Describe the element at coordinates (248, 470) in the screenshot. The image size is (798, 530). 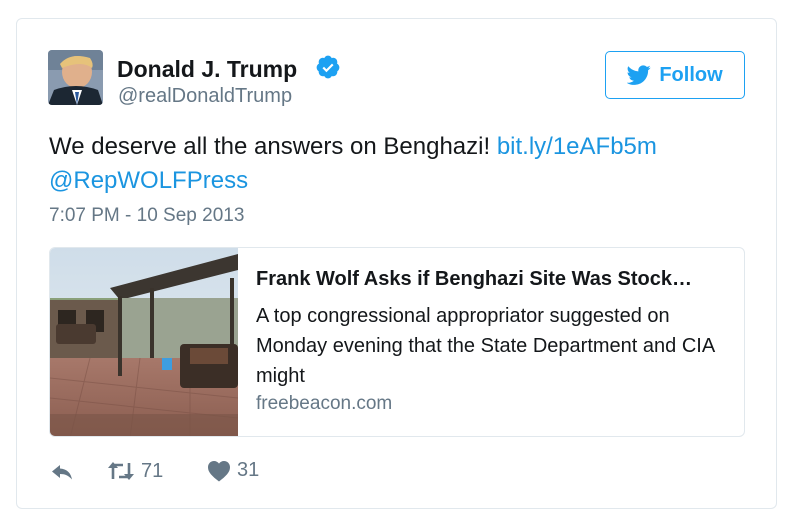
I see `like-count: 31` at that location.